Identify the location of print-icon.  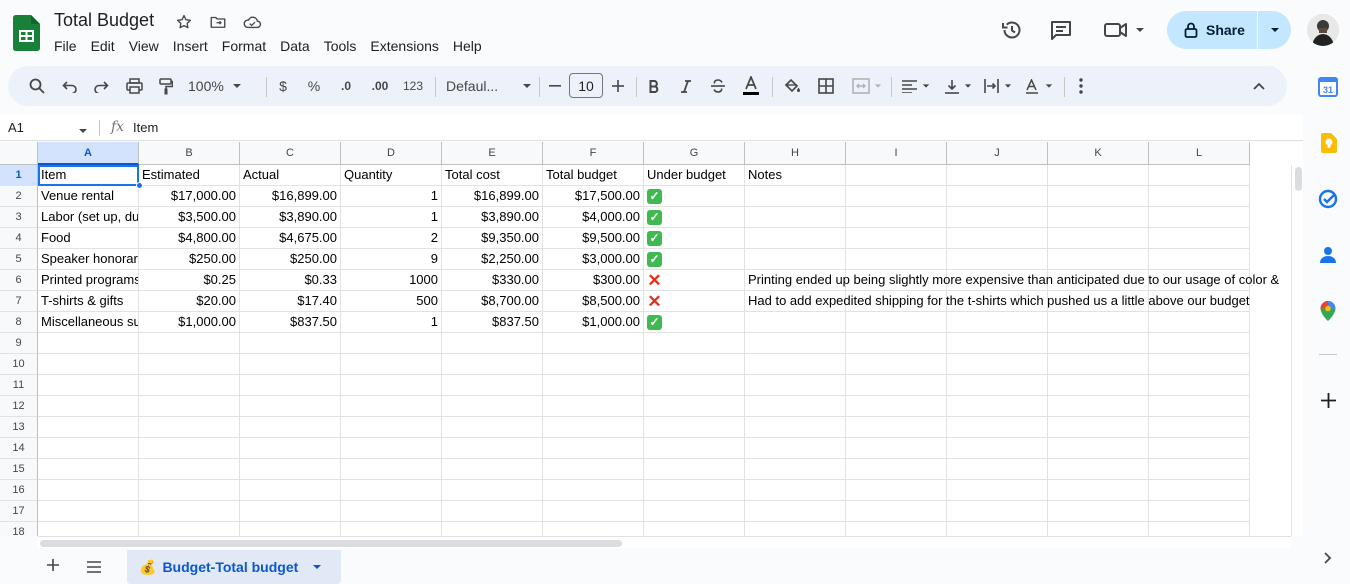
(134, 86).